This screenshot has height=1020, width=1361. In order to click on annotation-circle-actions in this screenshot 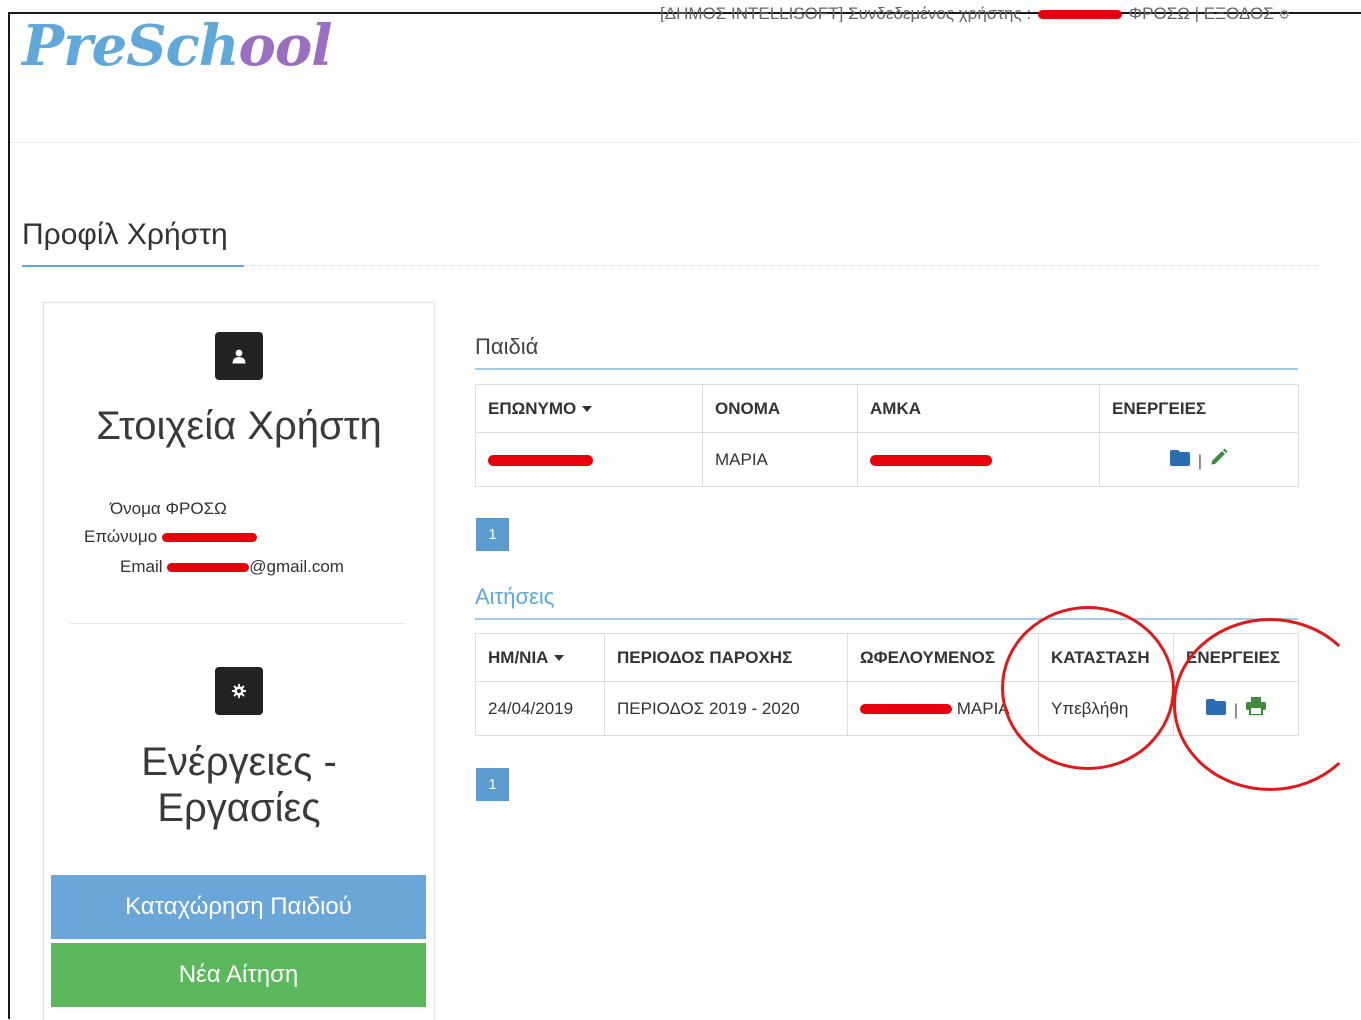, I will do `click(1267, 704)`.